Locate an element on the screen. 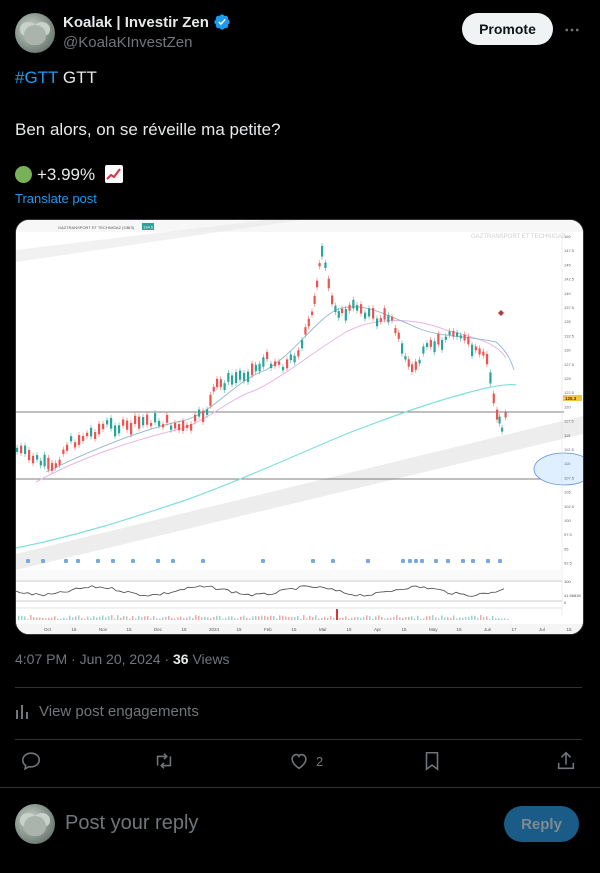 The image size is (600, 873). price-tick: 127.5 is located at coordinates (569, 364).